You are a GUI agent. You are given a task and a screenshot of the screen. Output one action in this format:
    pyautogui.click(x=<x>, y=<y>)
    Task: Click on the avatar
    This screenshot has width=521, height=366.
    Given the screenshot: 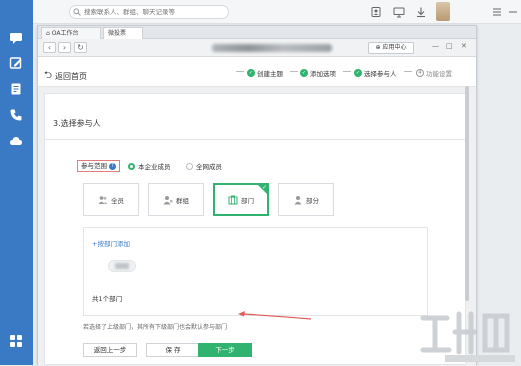 What is the action you would take?
    pyautogui.click(x=443, y=11)
    